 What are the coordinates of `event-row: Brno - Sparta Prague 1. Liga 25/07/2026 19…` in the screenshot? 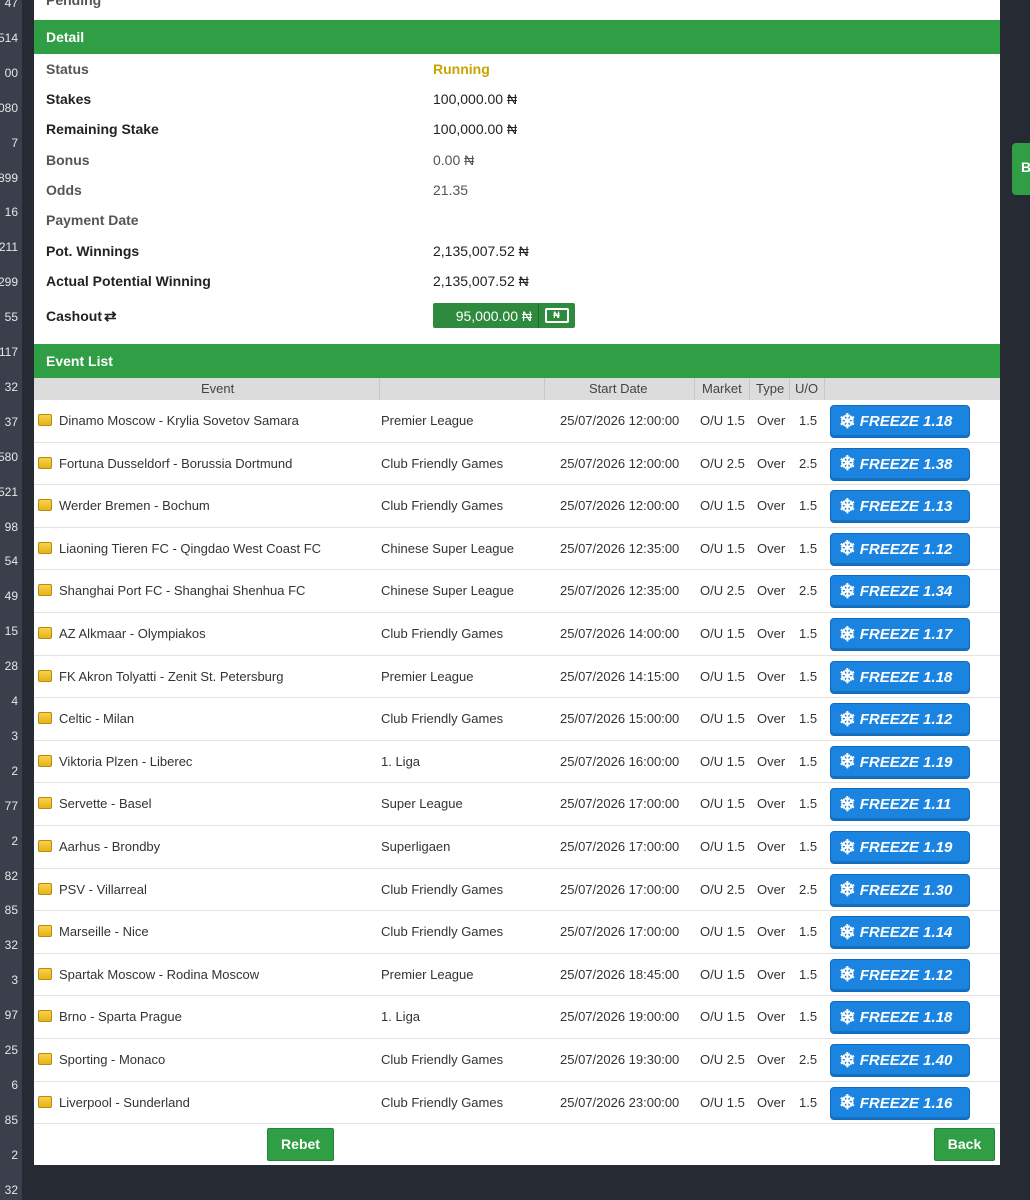 It's located at (517, 1017).